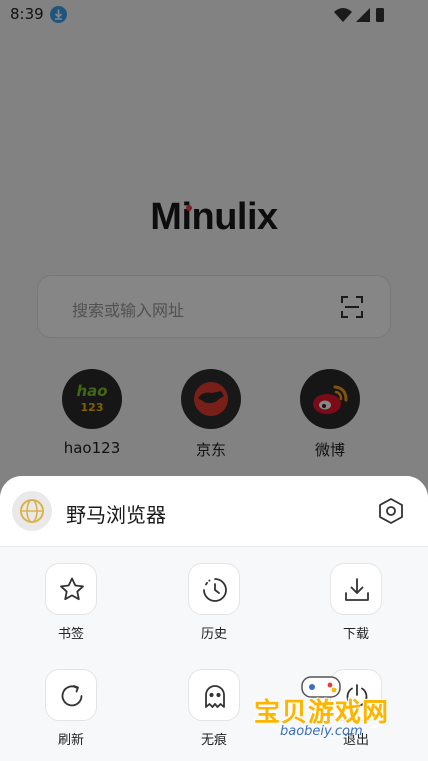 The height and width of the screenshot is (761, 428). Describe the element at coordinates (355, 634) in the screenshot. I see `menu-label: 下载` at that location.